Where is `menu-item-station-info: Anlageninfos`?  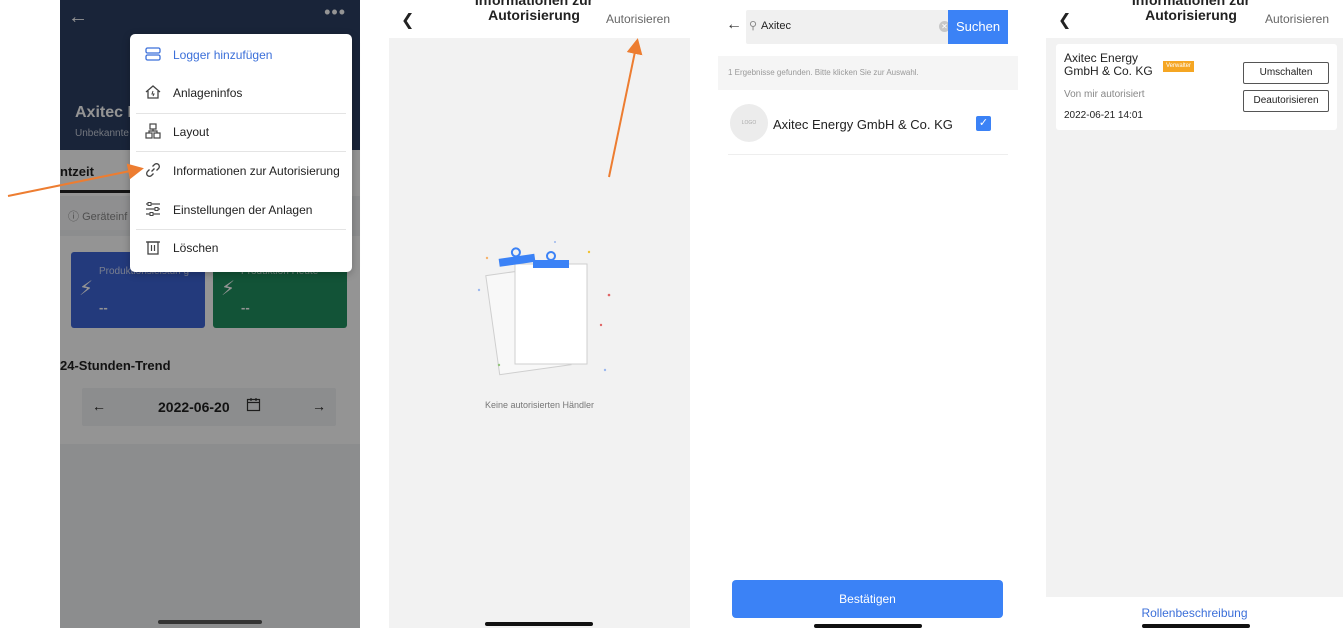 menu-item-station-info: Anlageninfos is located at coordinates (241, 93).